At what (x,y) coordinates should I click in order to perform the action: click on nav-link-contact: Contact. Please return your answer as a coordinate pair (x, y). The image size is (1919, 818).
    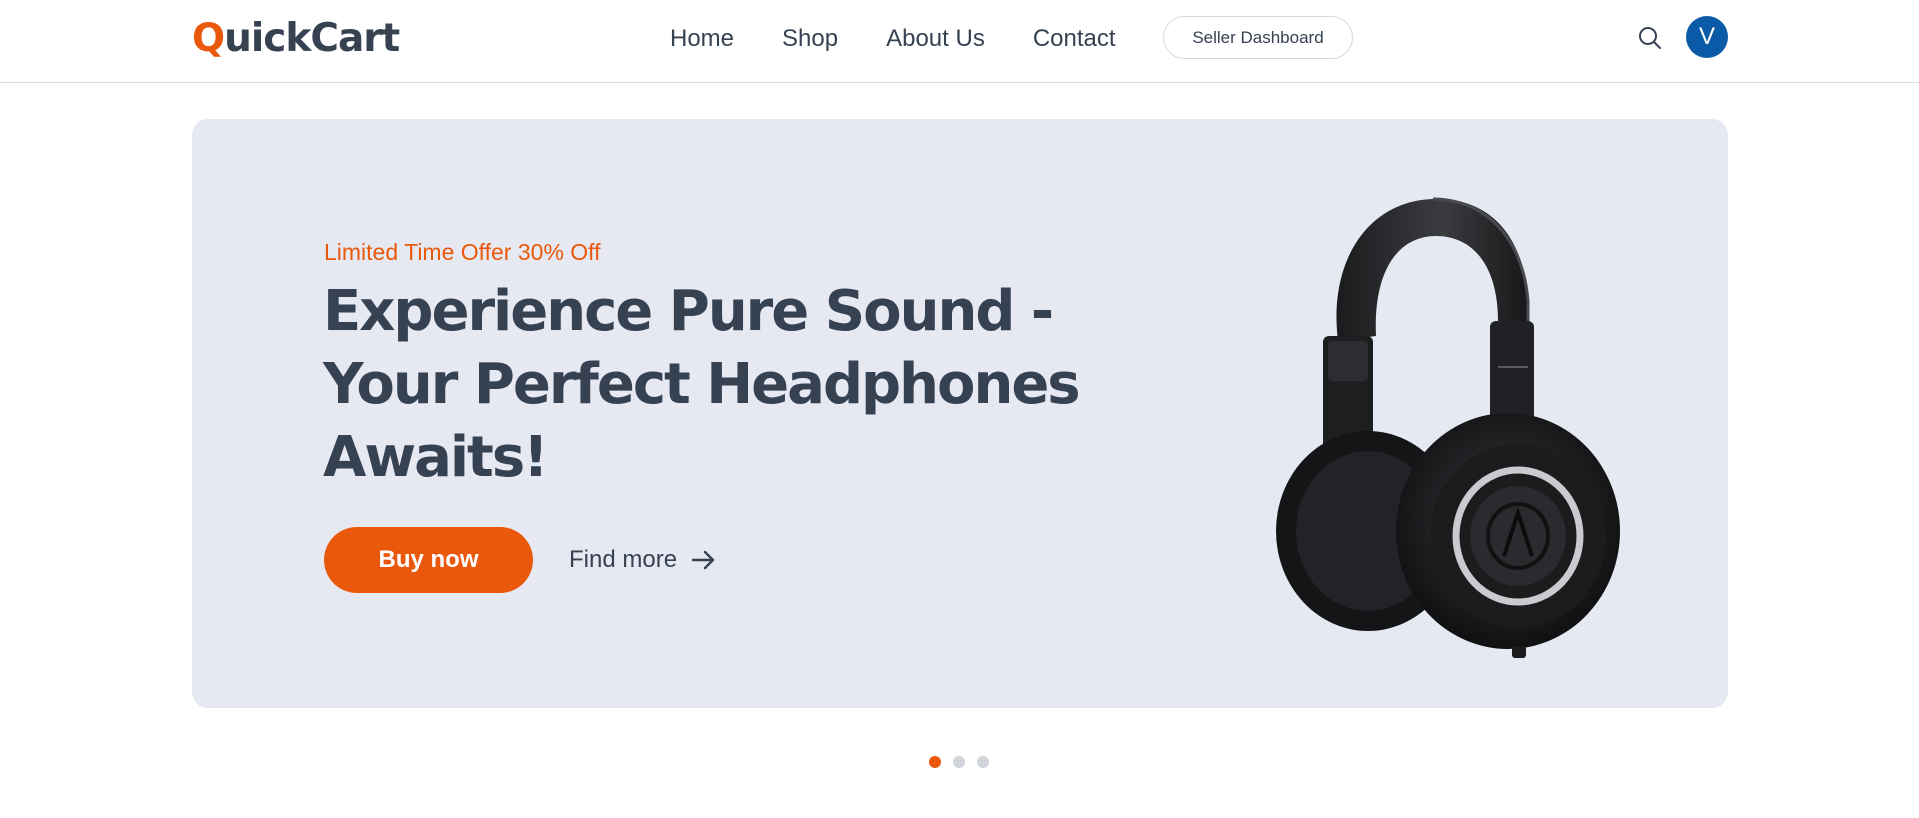
    Looking at the image, I should click on (1074, 39).